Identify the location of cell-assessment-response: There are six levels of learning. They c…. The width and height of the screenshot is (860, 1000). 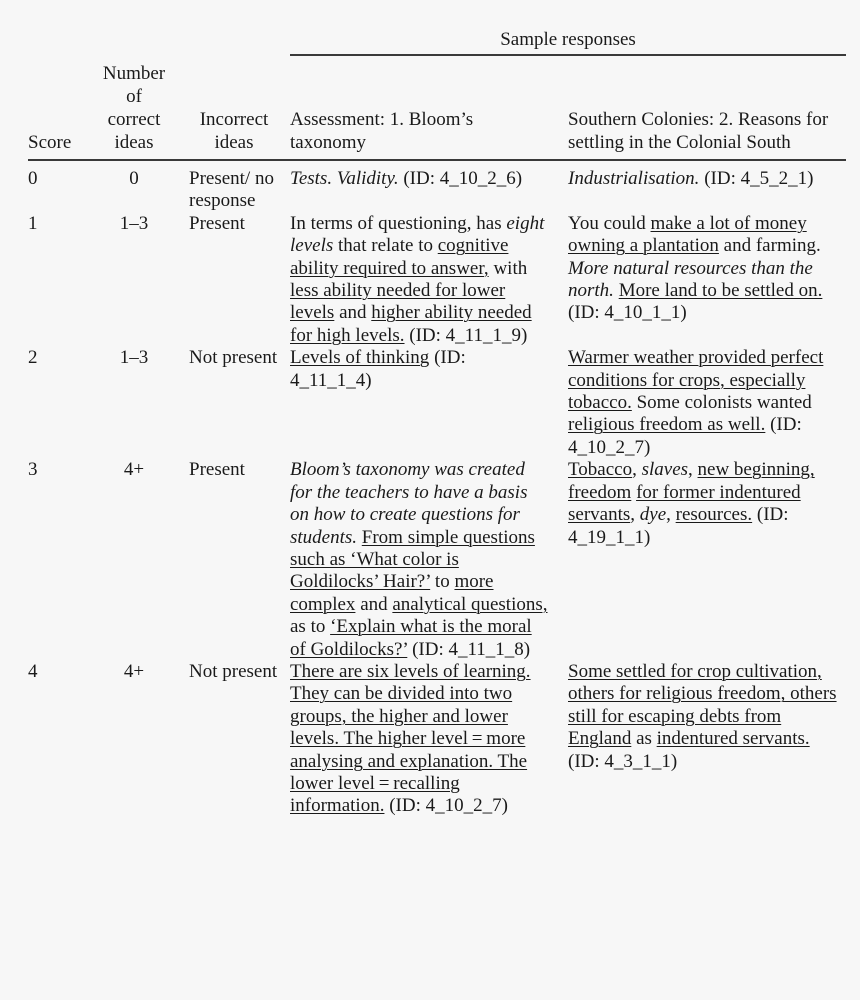
(429, 739).